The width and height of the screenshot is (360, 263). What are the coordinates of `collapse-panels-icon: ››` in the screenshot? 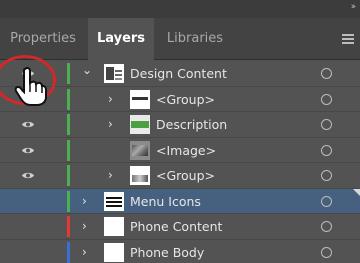 It's located at (353, 7).